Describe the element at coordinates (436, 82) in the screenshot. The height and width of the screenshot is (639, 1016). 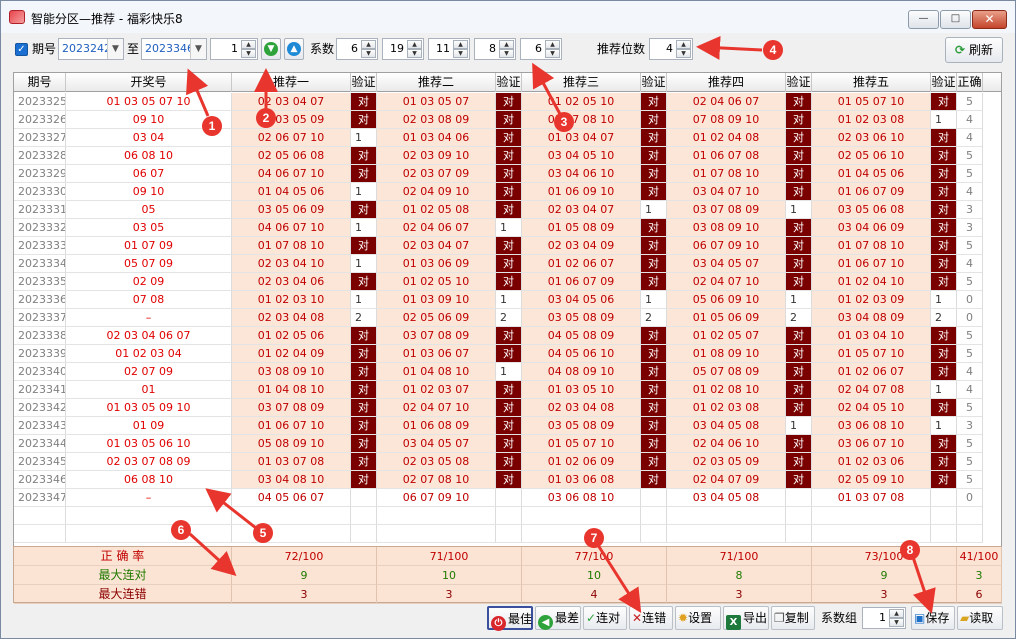
I see `column-header: 推荐二` at that location.